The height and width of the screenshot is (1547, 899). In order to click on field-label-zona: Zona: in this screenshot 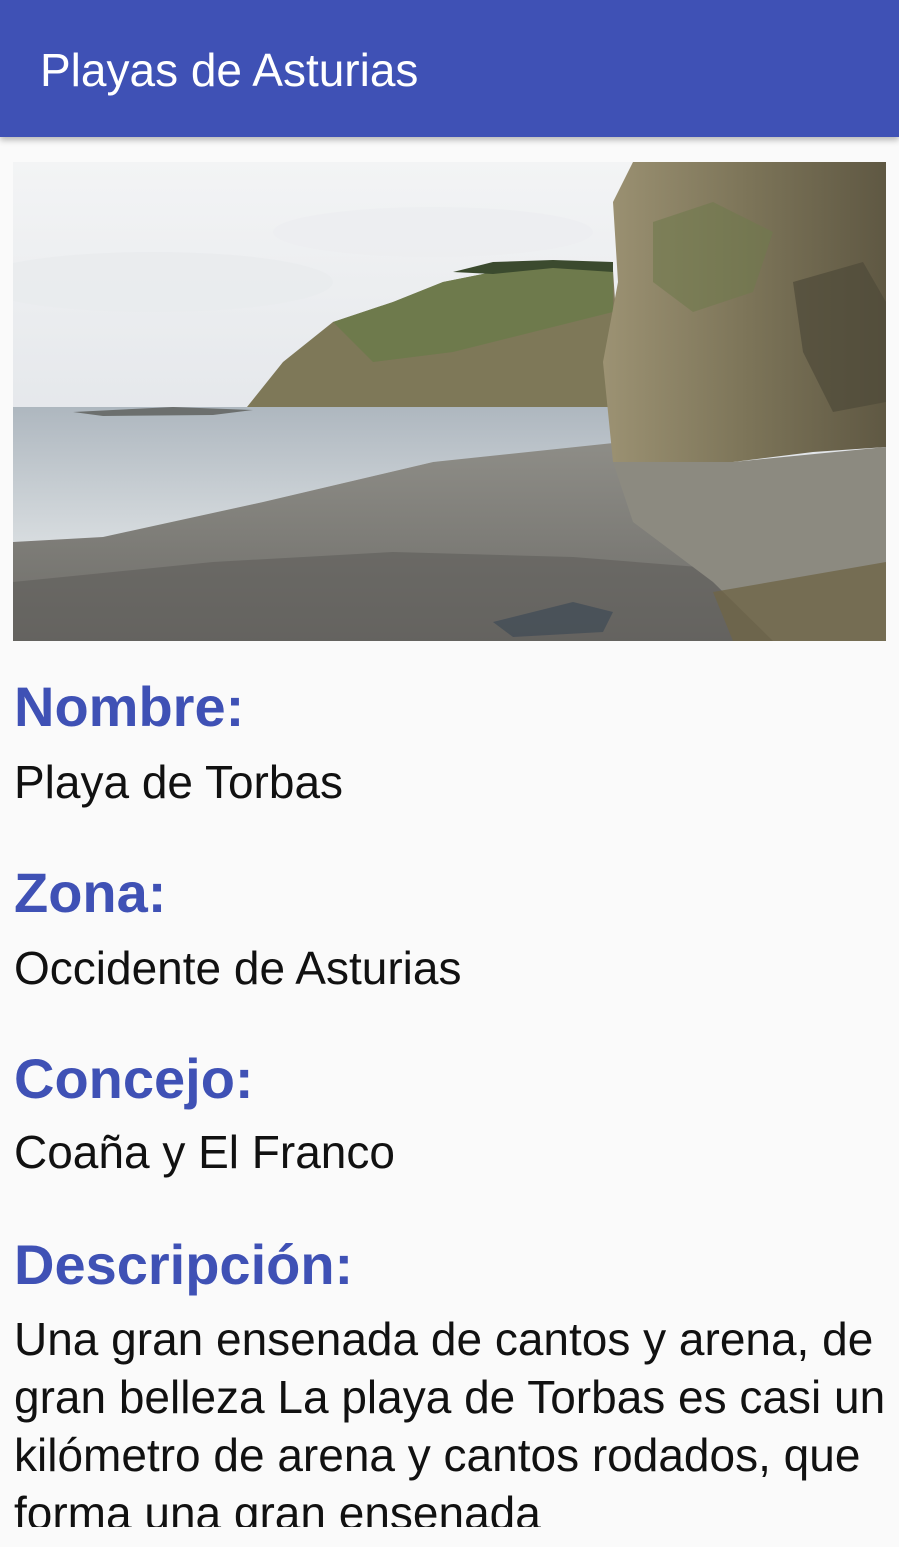, I will do `click(90, 892)`.